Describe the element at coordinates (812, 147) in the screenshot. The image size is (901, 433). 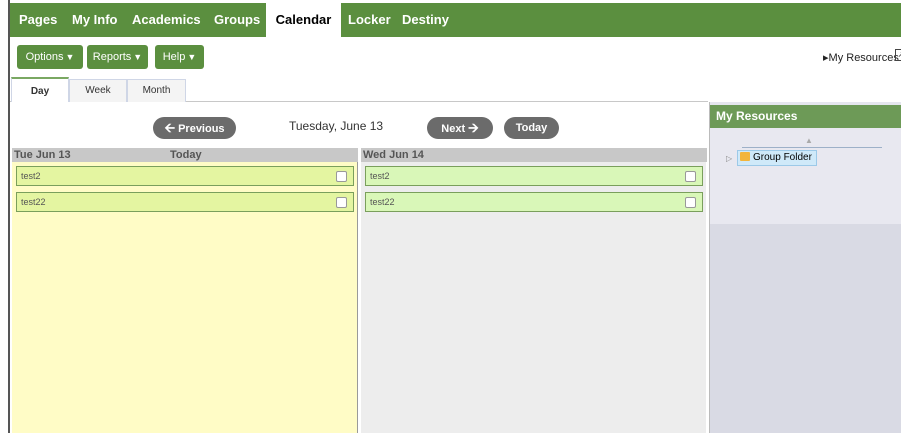
I see `divider` at that location.